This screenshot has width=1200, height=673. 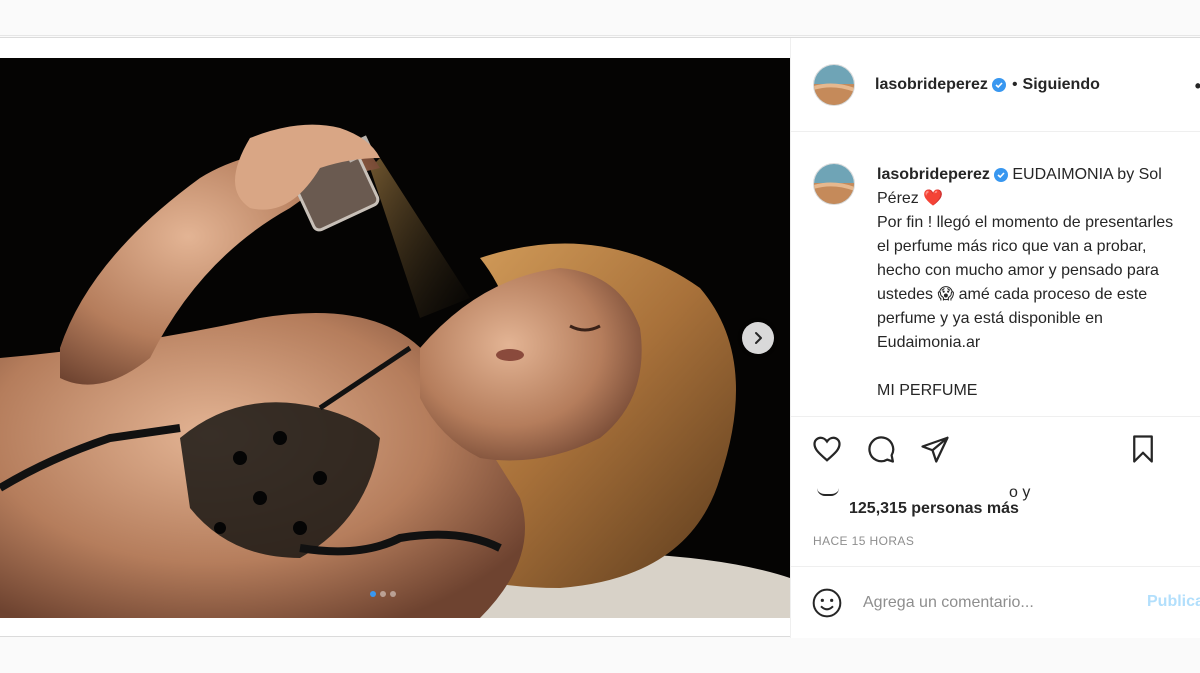 What do you see at coordinates (863, 541) in the screenshot?
I see `post-timestamp: HACE 15 HORAS` at bounding box center [863, 541].